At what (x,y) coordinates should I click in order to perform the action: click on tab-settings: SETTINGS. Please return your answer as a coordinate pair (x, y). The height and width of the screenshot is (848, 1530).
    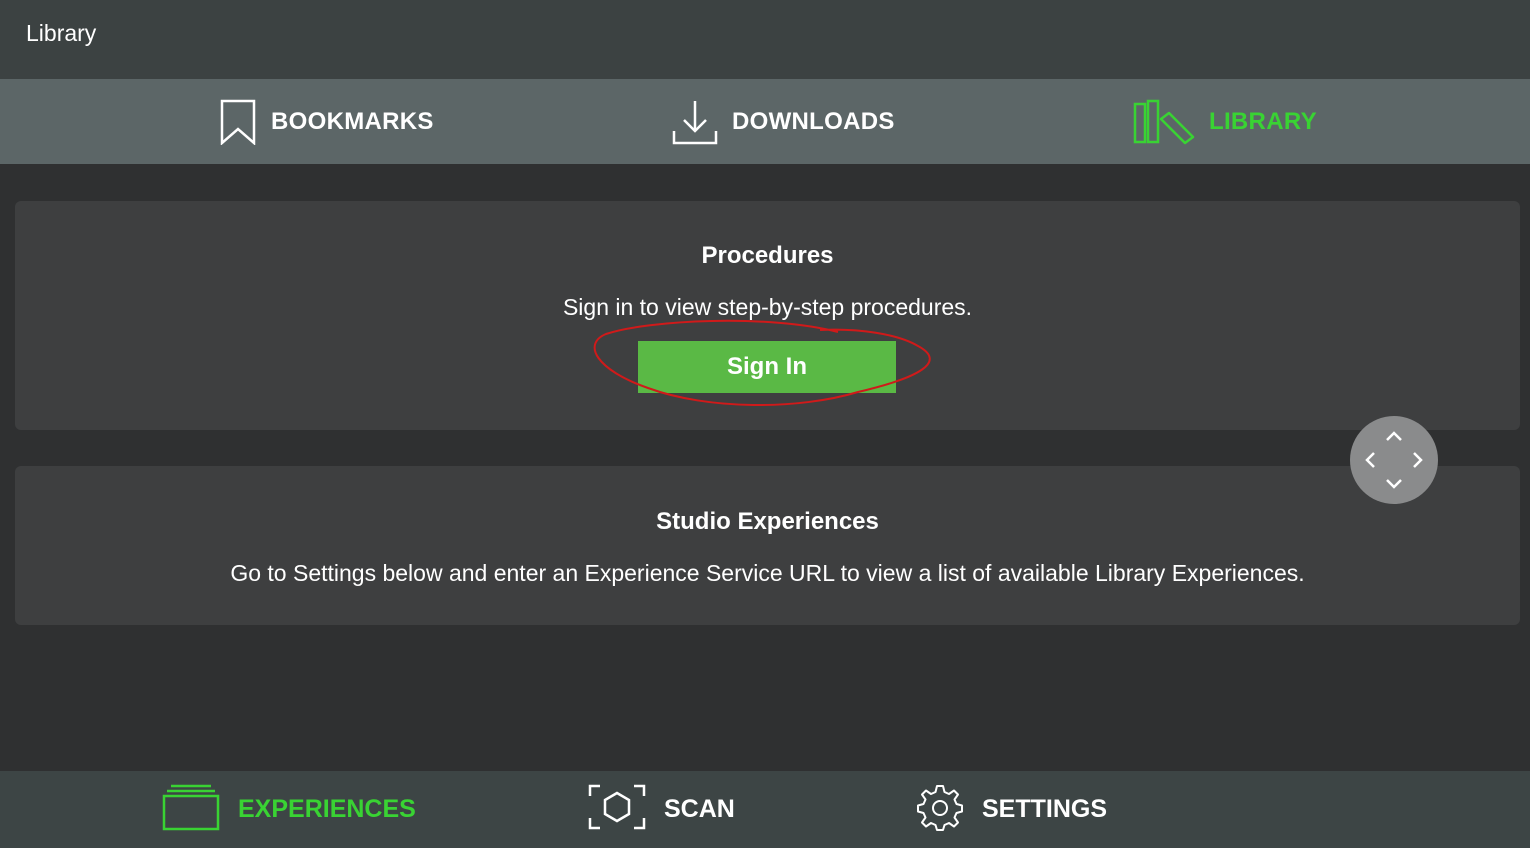
    Looking at the image, I should click on (1011, 809).